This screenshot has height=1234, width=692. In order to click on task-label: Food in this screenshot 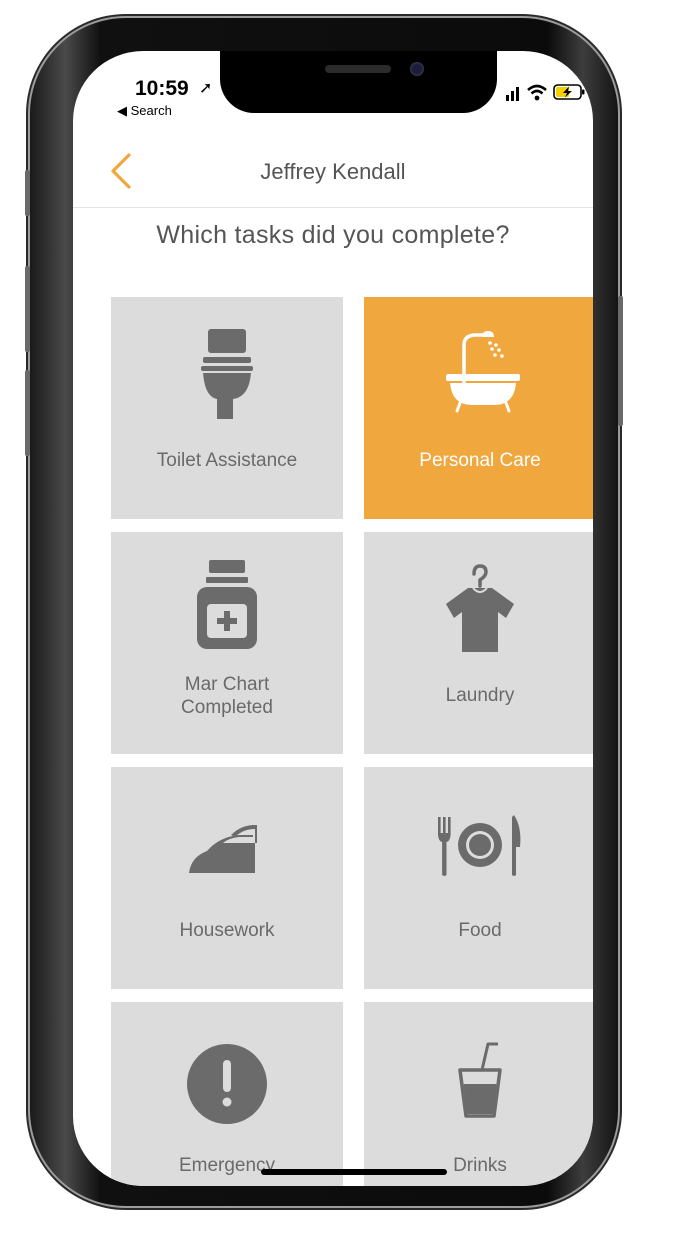, I will do `click(480, 930)`.